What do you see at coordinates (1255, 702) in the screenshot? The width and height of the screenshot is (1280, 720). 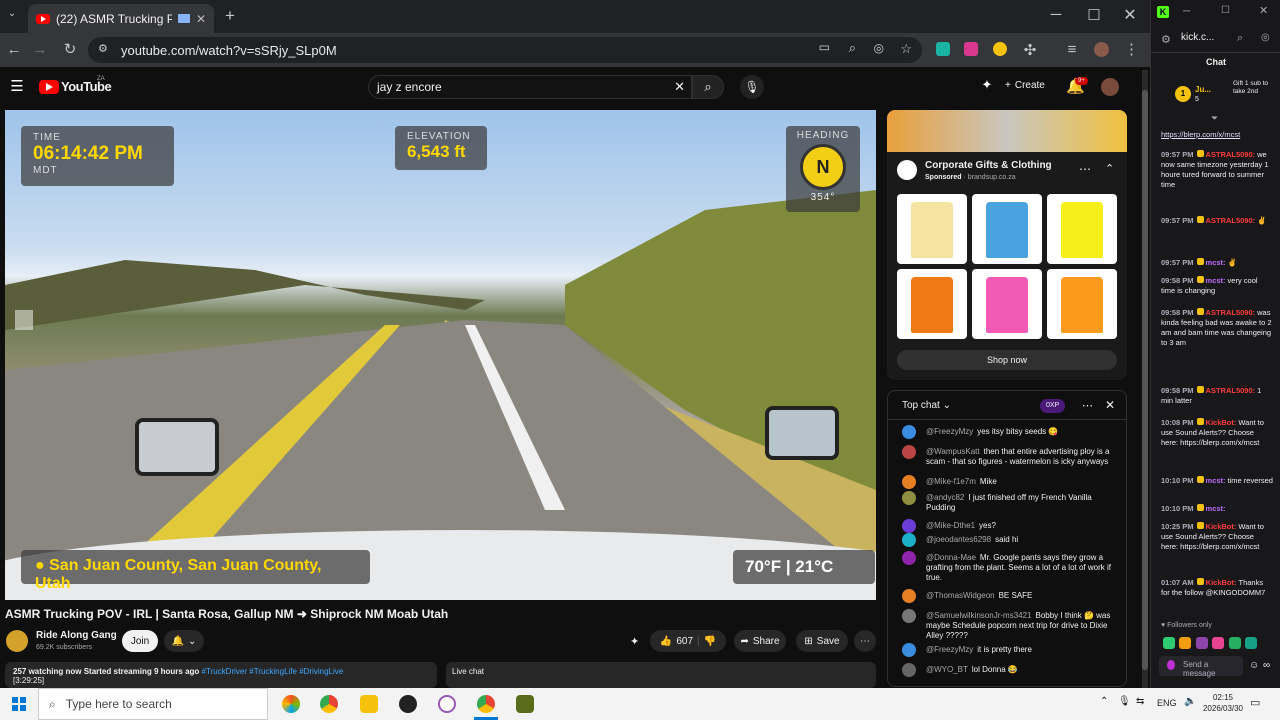 I see `notification-center-icon: ▭` at bounding box center [1255, 702].